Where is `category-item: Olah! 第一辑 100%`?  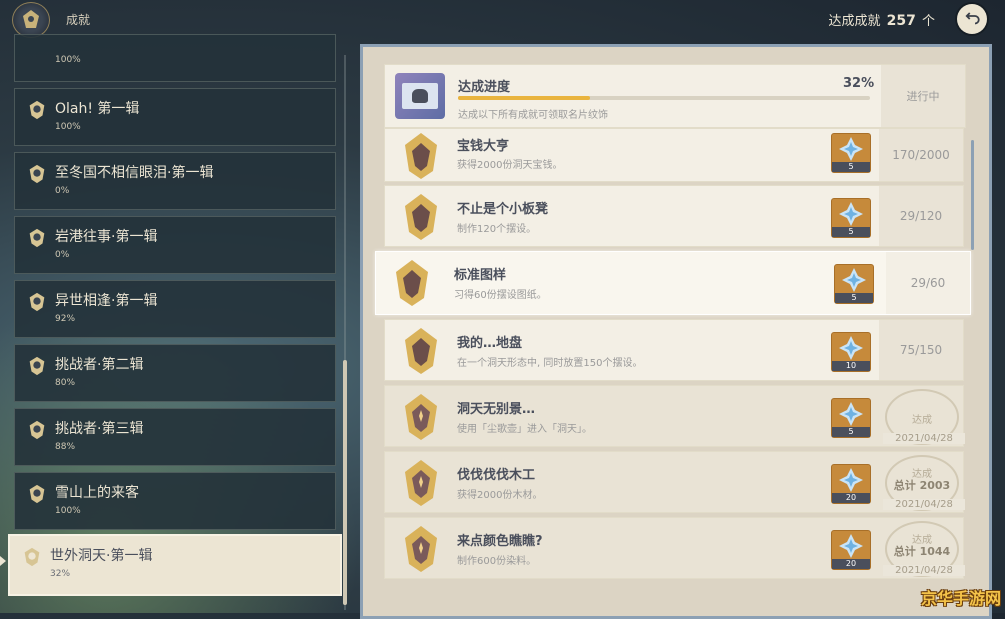 category-item: Olah! 第一辑 100% is located at coordinates (175, 117).